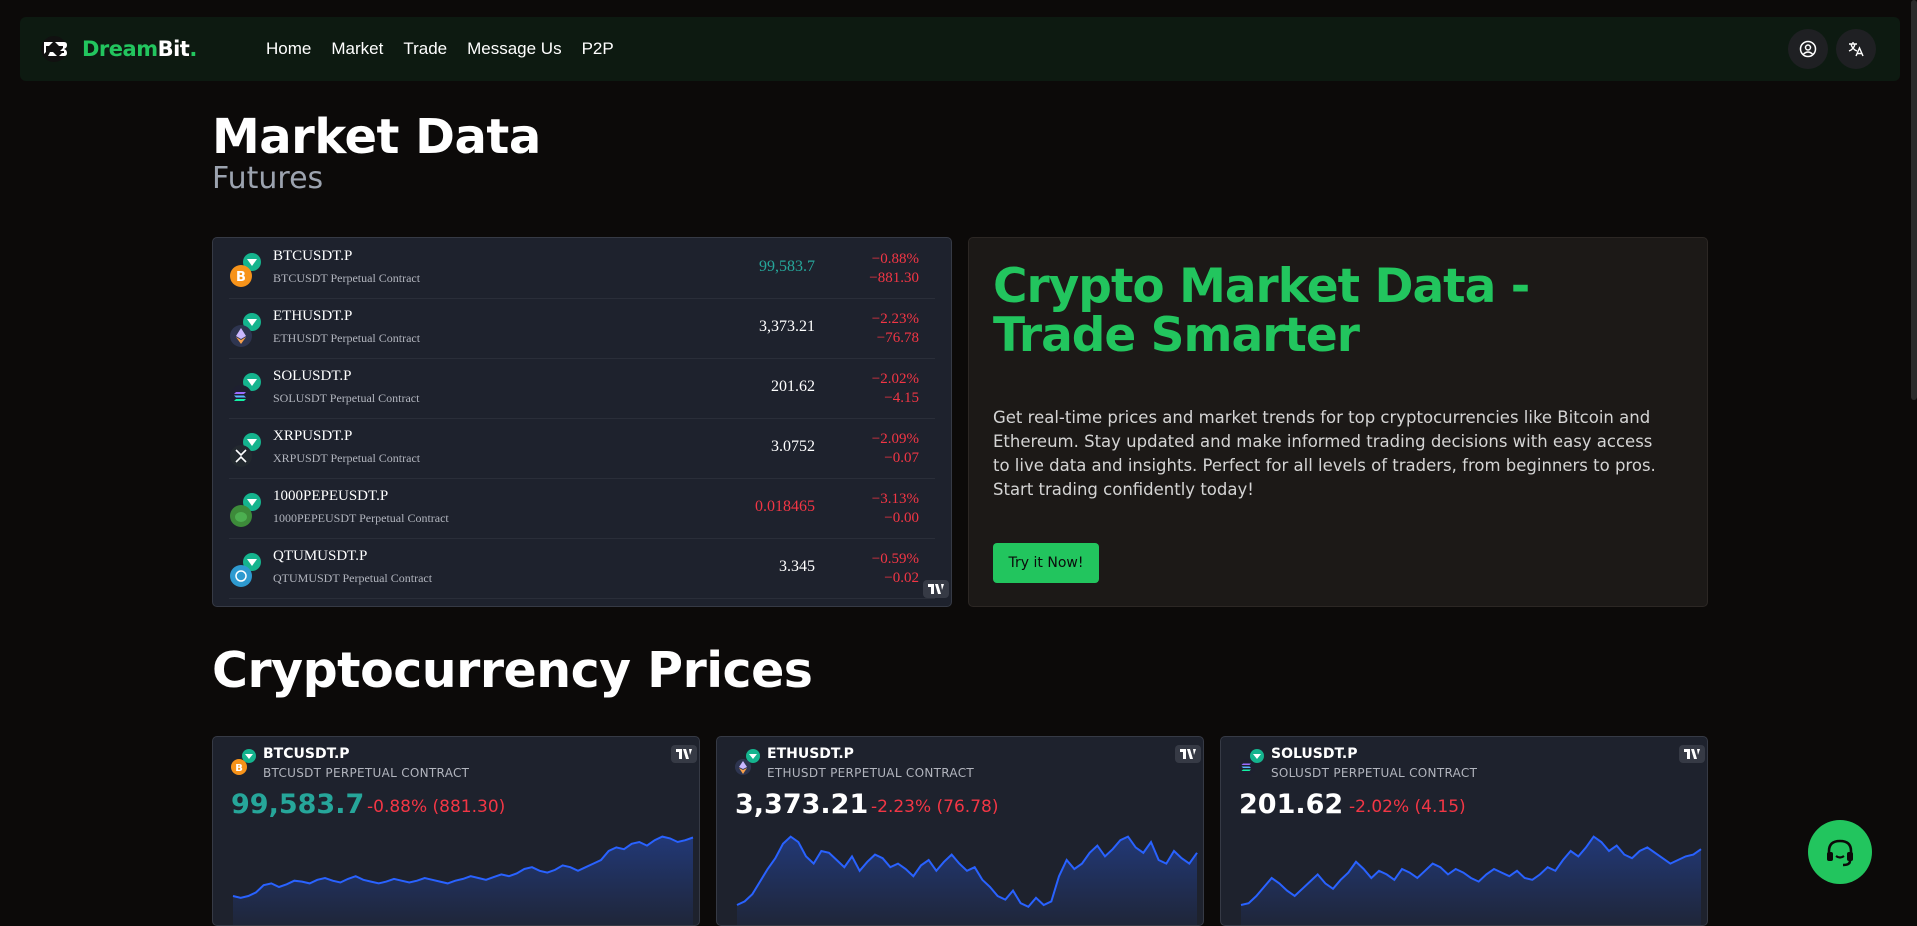 The image size is (1917, 926). I want to click on brand-name: DreamBit., so click(139, 49).